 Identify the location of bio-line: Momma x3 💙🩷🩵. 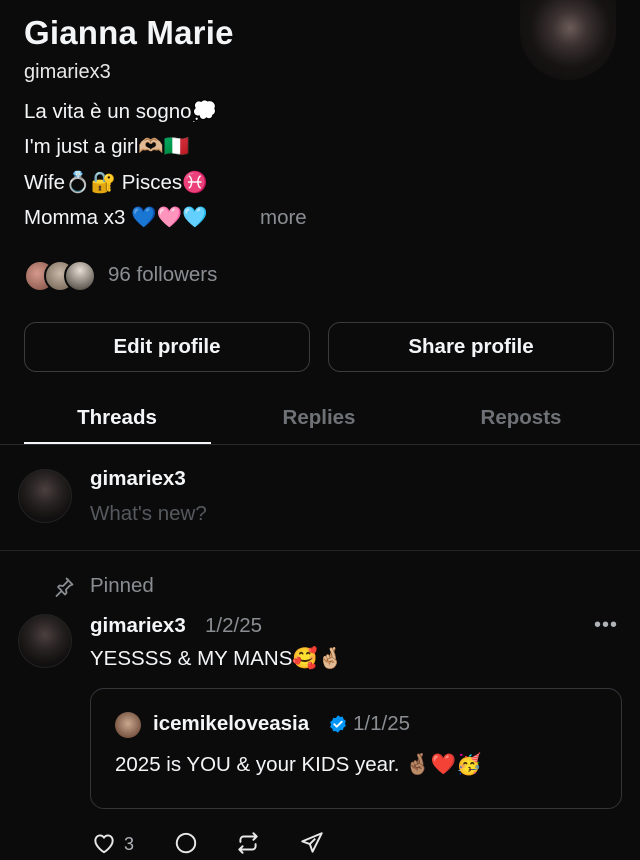
(116, 217).